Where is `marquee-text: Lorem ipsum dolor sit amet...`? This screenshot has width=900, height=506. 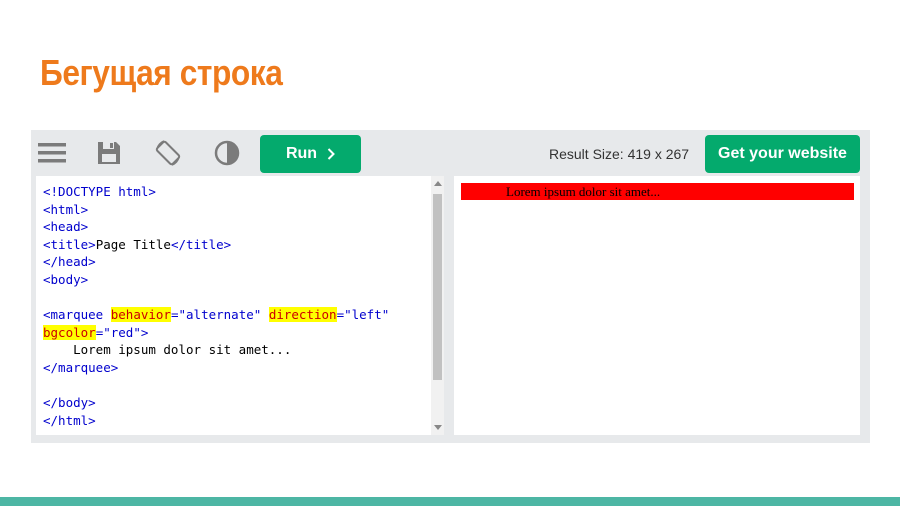
marquee-text: Lorem ipsum dolor sit amet... is located at coordinates (583, 191).